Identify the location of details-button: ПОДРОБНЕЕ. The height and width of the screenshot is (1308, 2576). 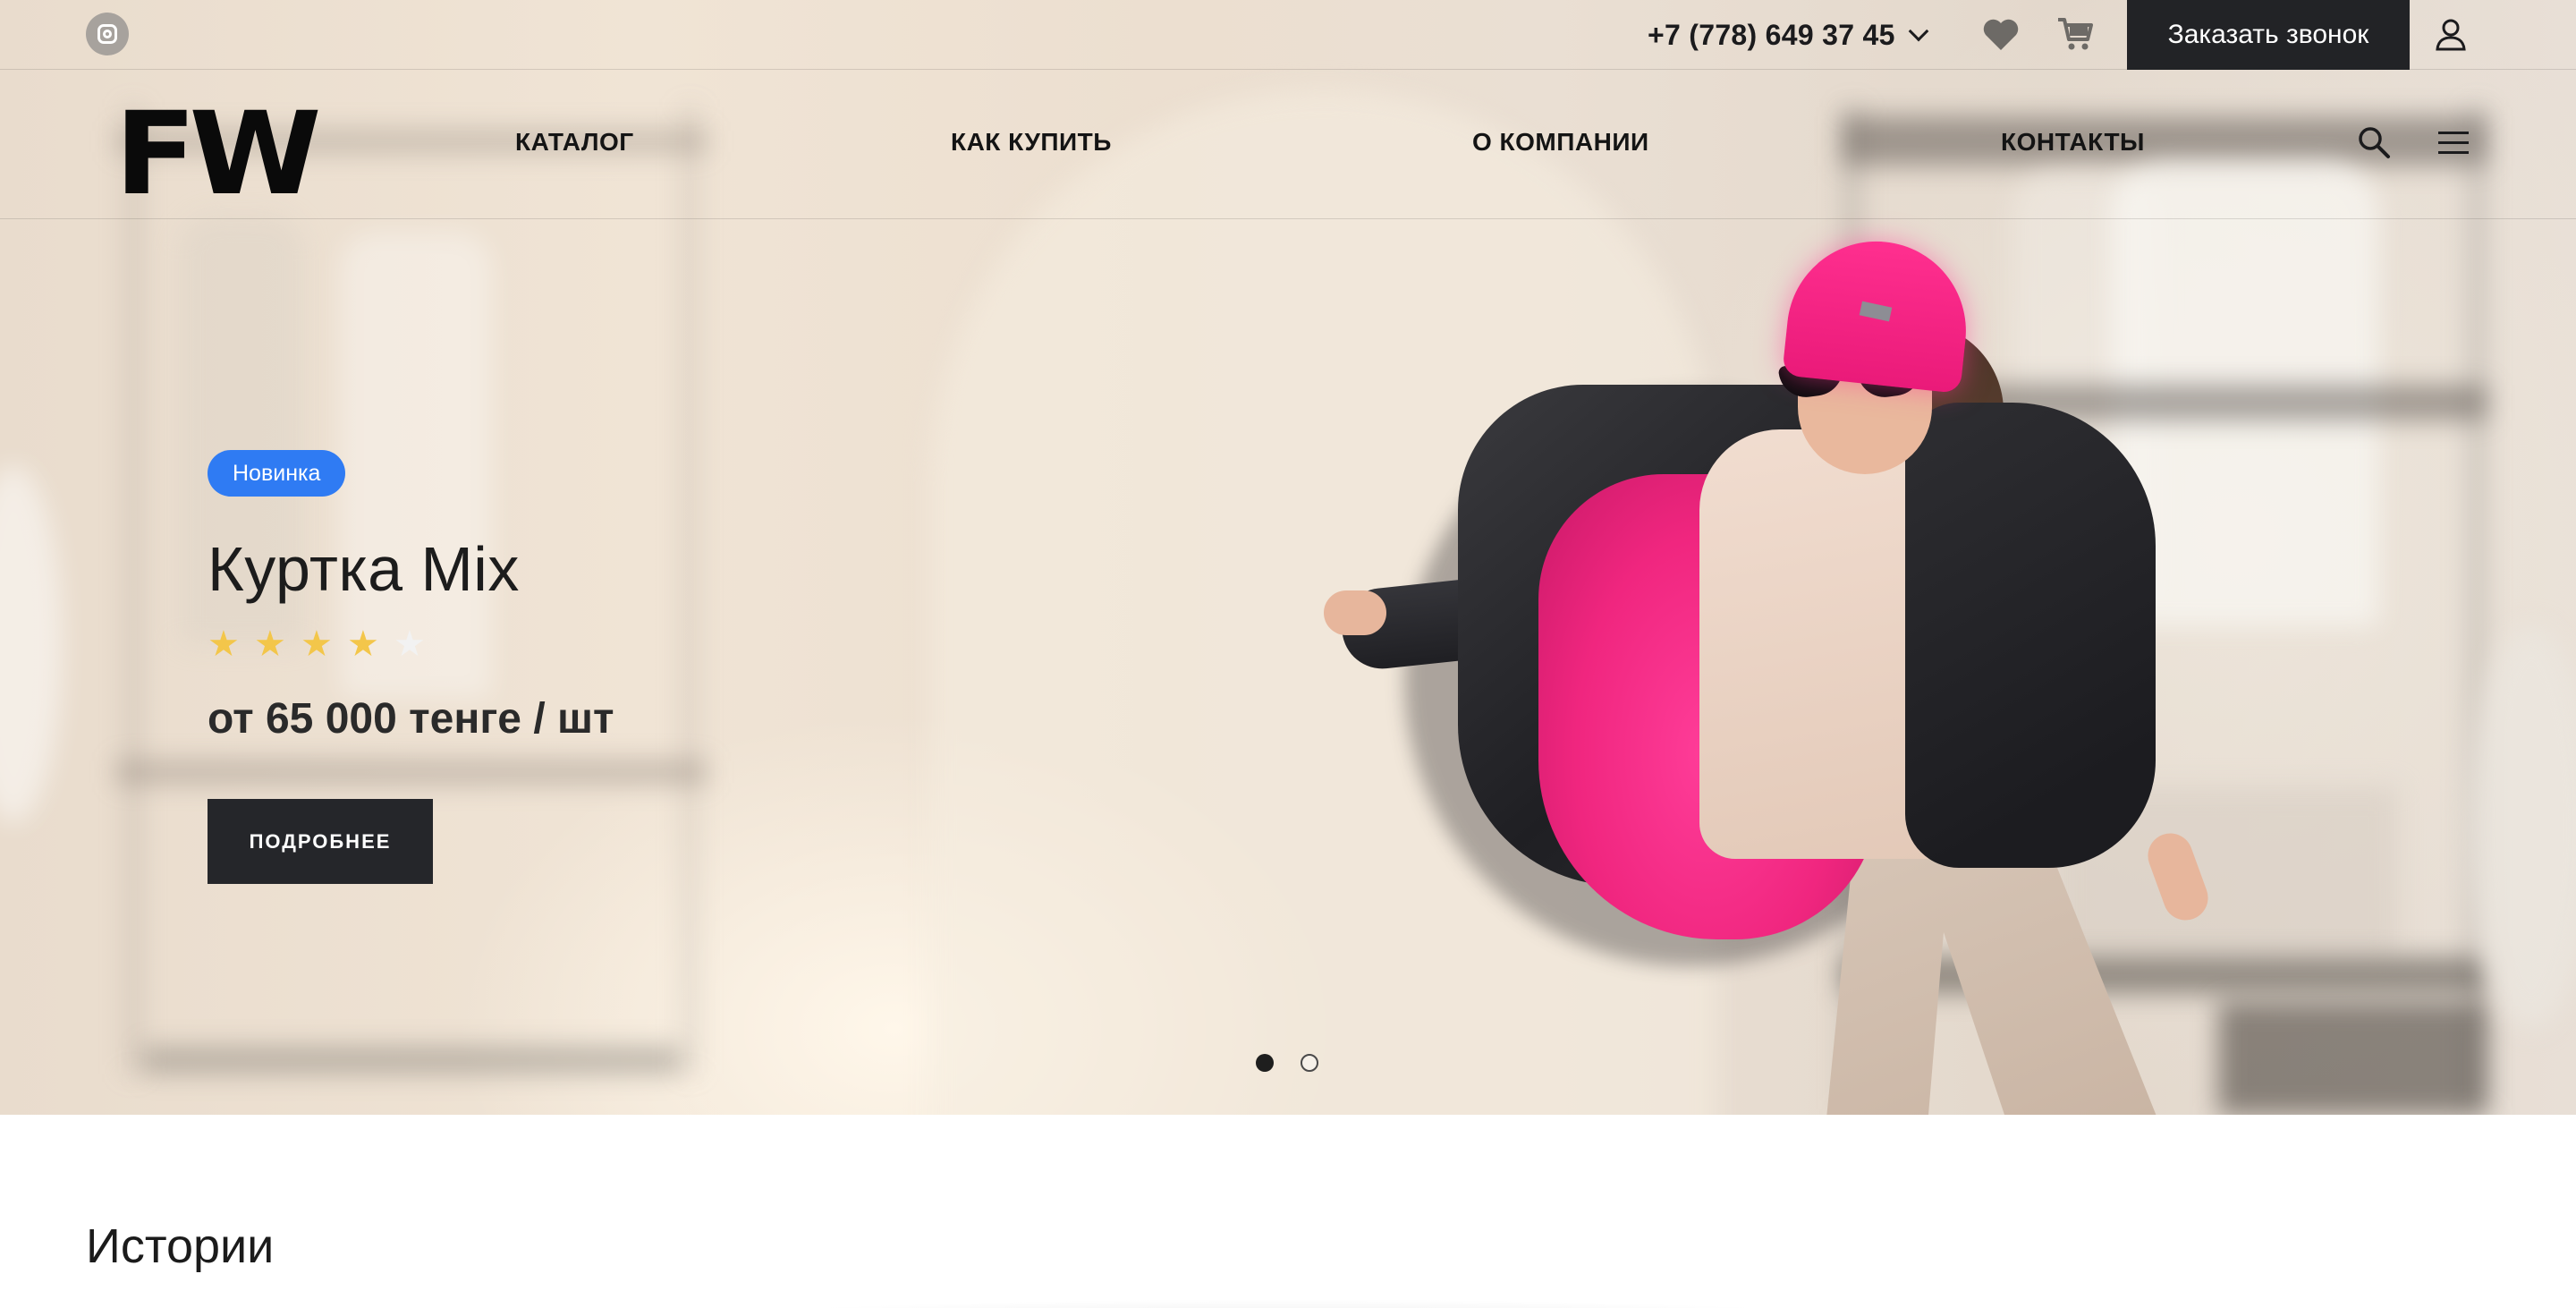
(320, 841).